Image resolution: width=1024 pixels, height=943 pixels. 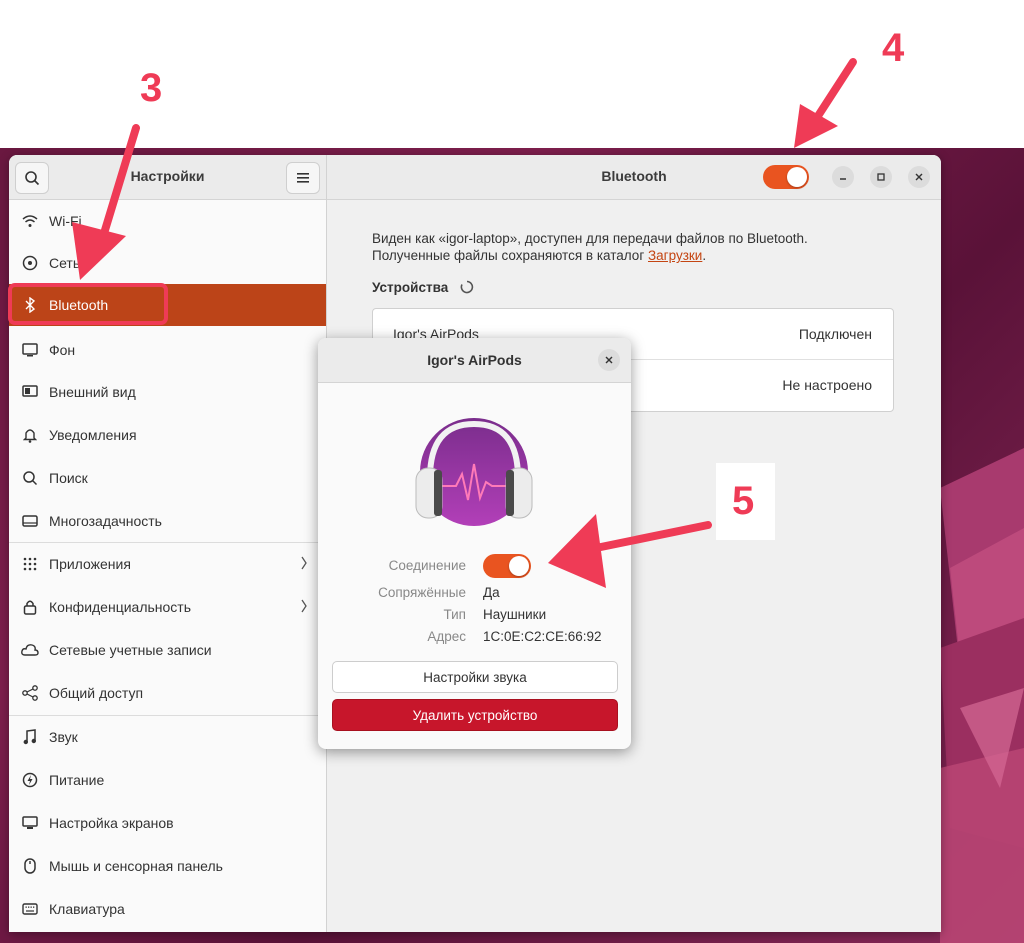 I want to click on sidebar-item-label: Общий доступ, so click(x=96, y=693).